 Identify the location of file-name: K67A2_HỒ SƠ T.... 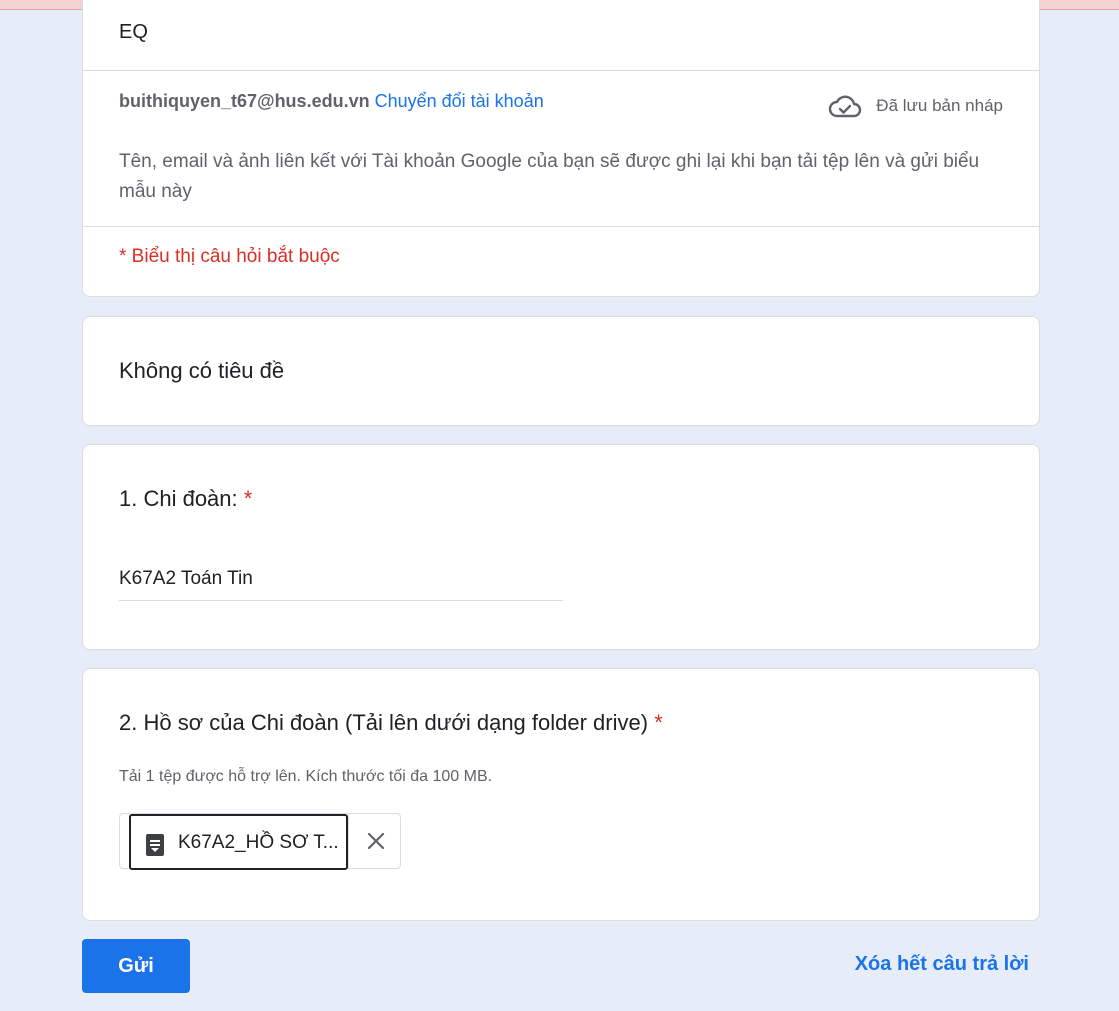
(258, 842).